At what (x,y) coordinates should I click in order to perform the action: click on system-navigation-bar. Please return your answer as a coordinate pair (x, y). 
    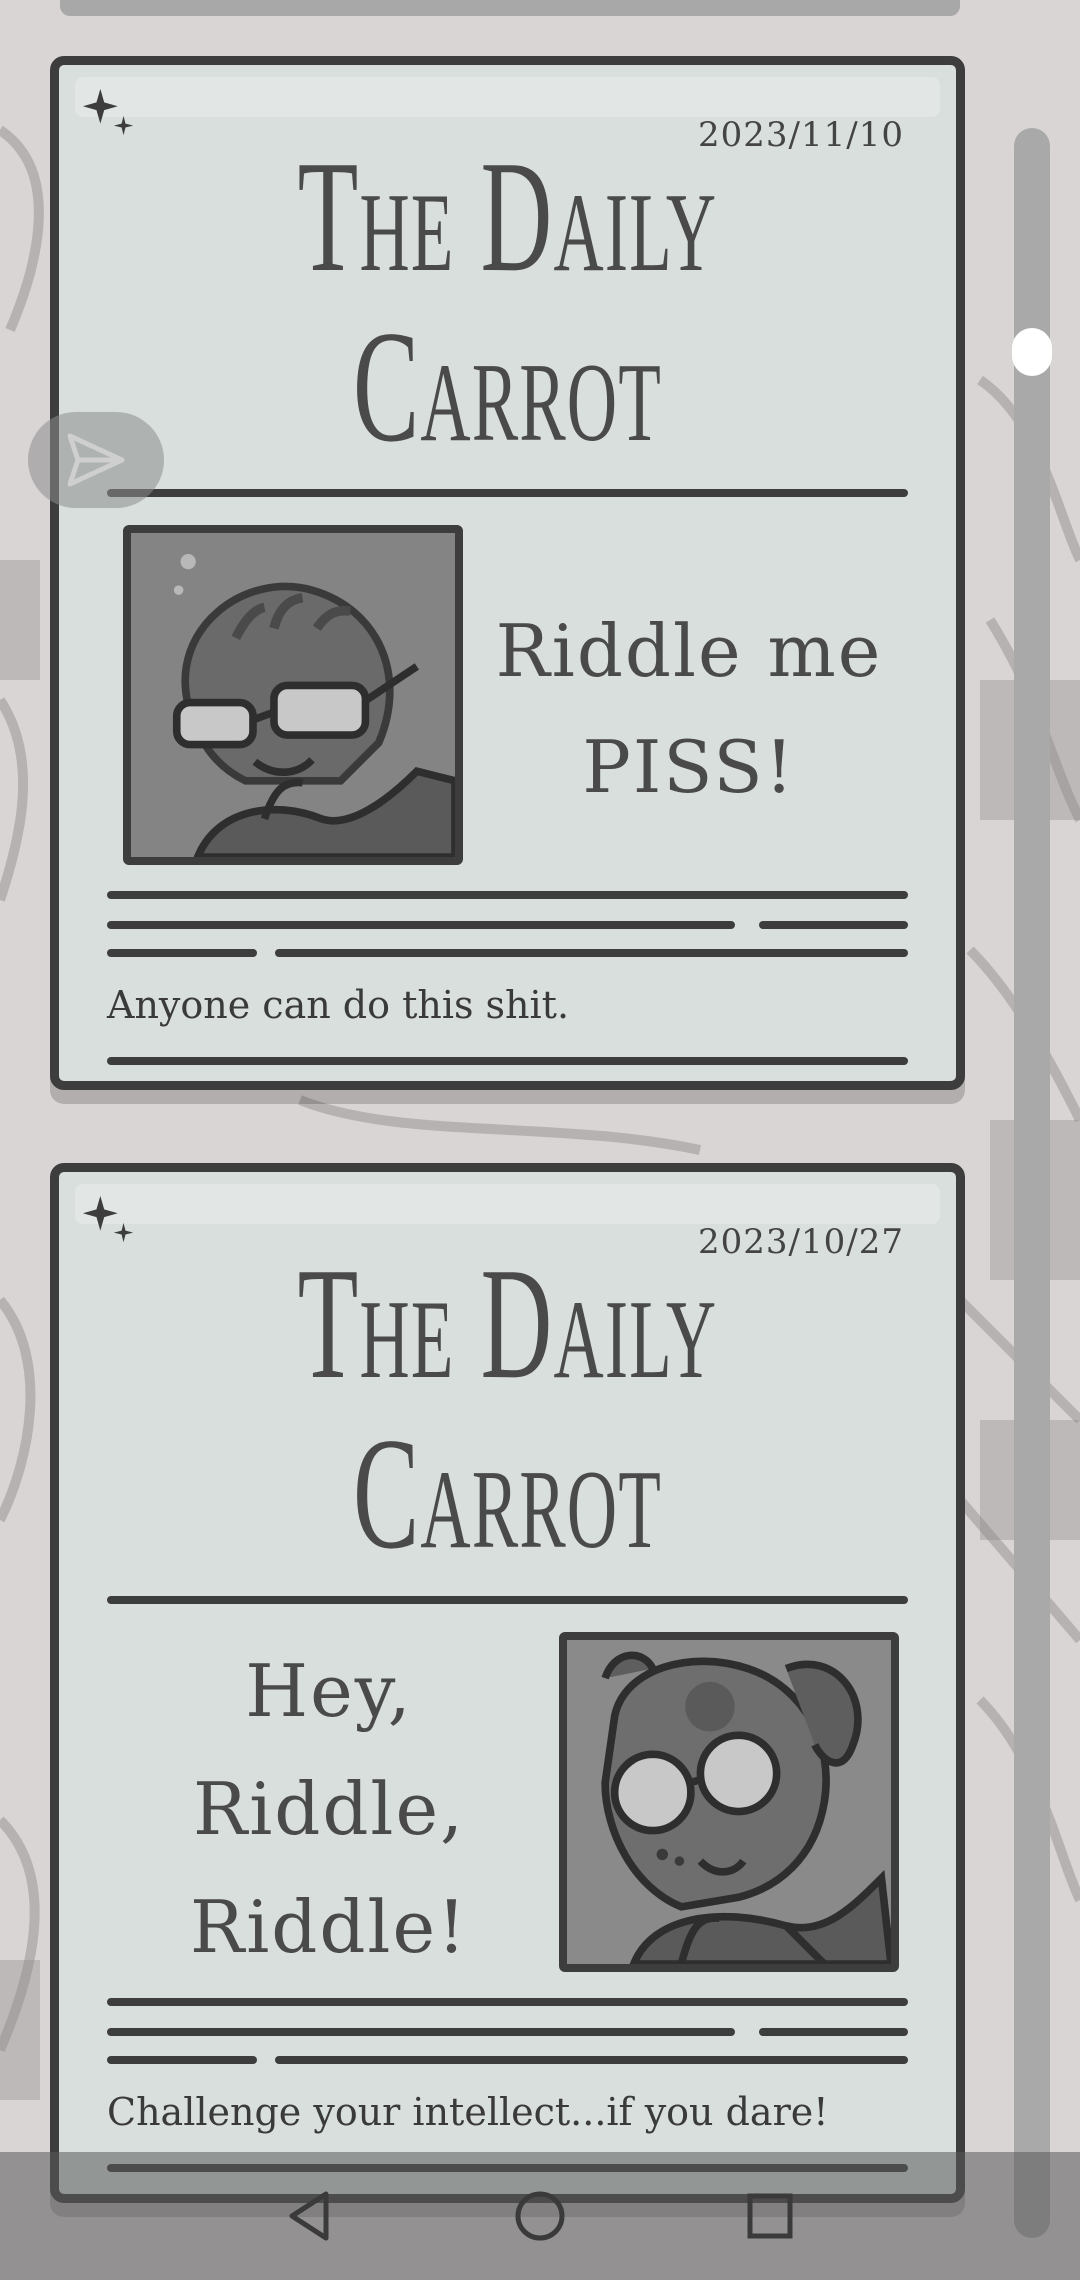
    Looking at the image, I should click on (540, 2216).